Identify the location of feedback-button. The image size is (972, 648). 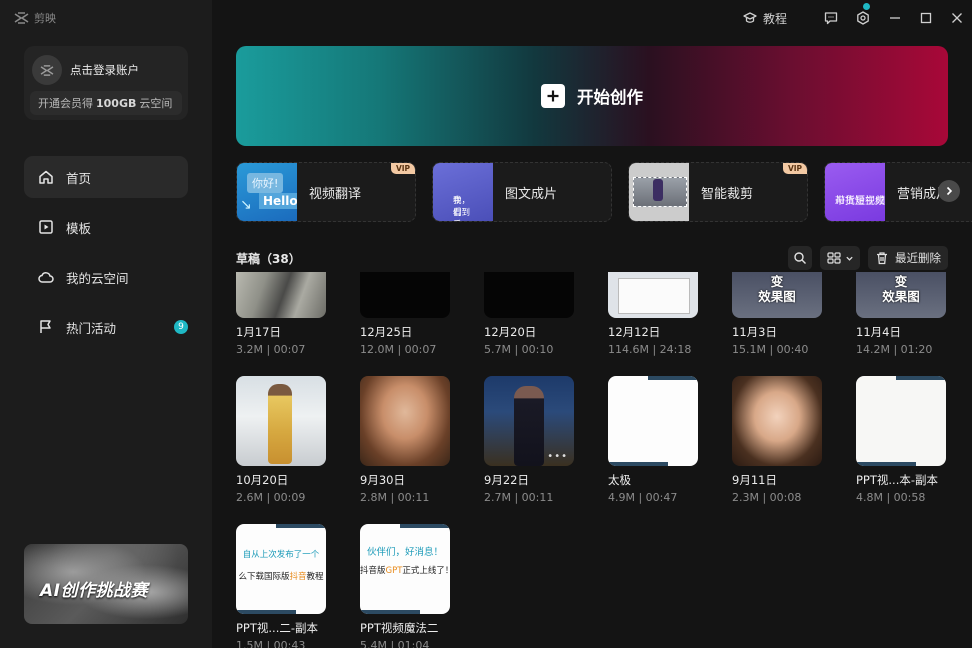
(831, 18).